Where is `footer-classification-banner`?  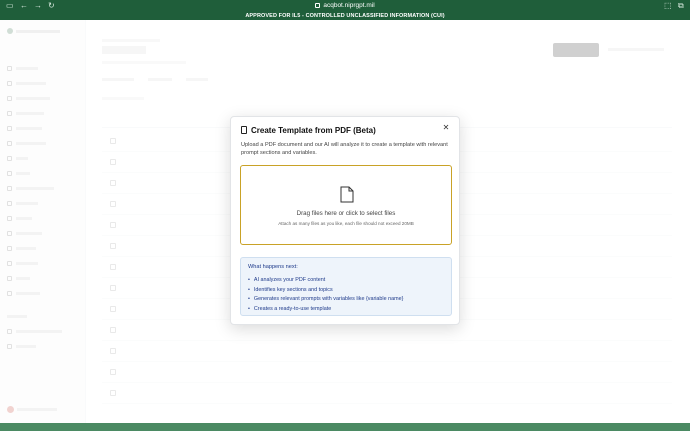 footer-classification-banner is located at coordinates (345, 427).